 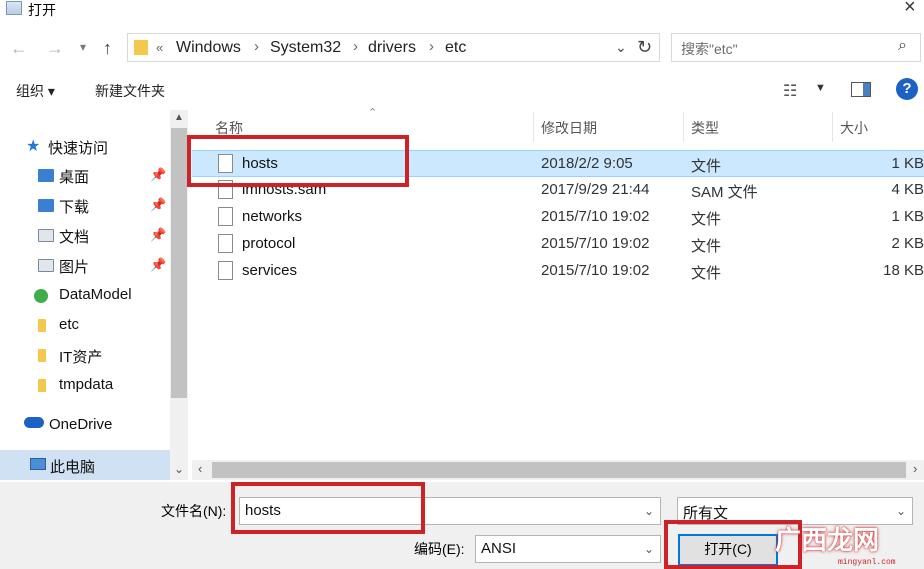 What do you see at coordinates (305, 48) in the screenshot?
I see `breadcrumb-system32: System32` at bounding box center [305, 48].